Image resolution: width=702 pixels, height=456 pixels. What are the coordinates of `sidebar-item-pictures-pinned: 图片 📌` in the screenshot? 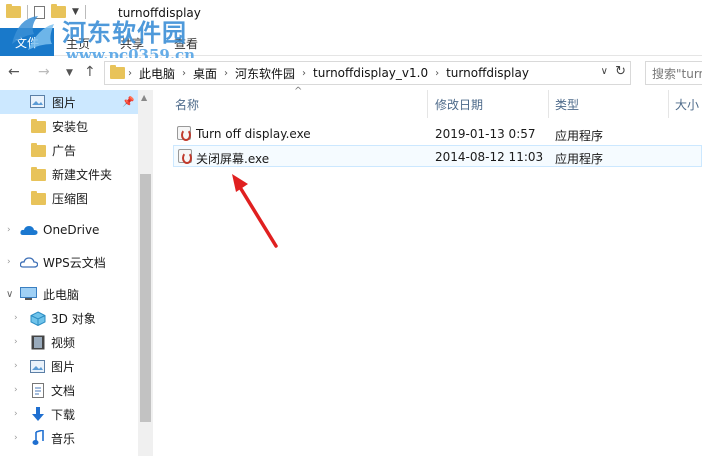 It's located at (69, 102).